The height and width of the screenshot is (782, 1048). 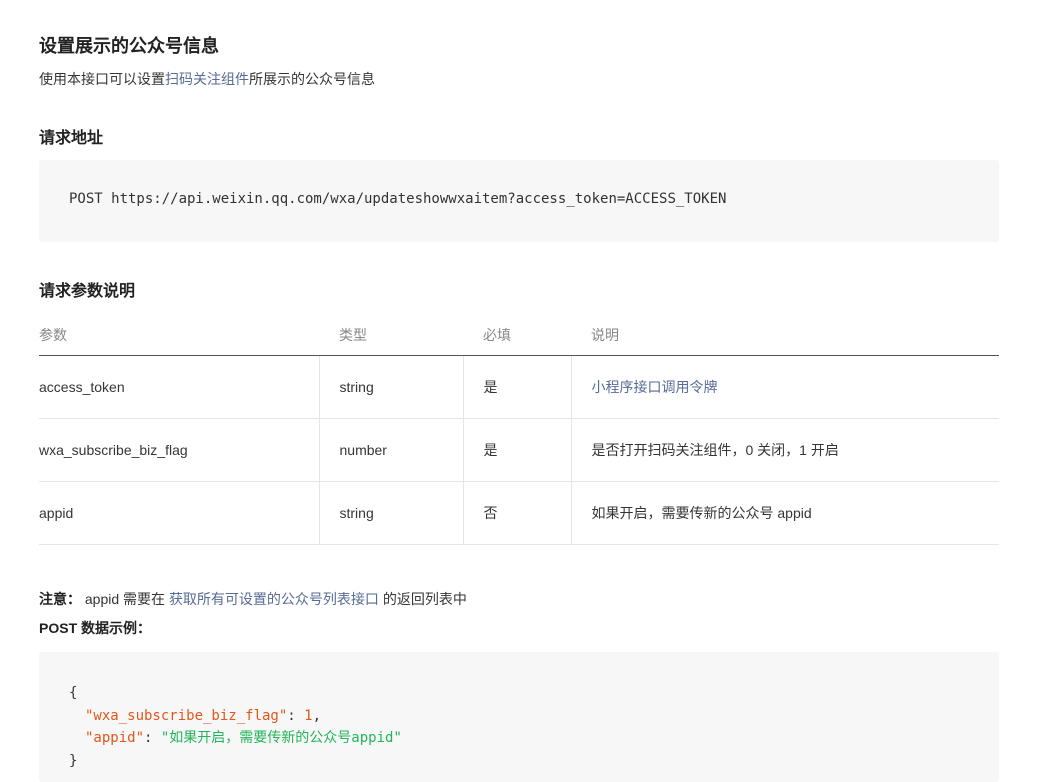 What do you see at coordinates (391, 335) in the screenshot?
I see `column-header-type: 类型` at bounding box center [391, 335].